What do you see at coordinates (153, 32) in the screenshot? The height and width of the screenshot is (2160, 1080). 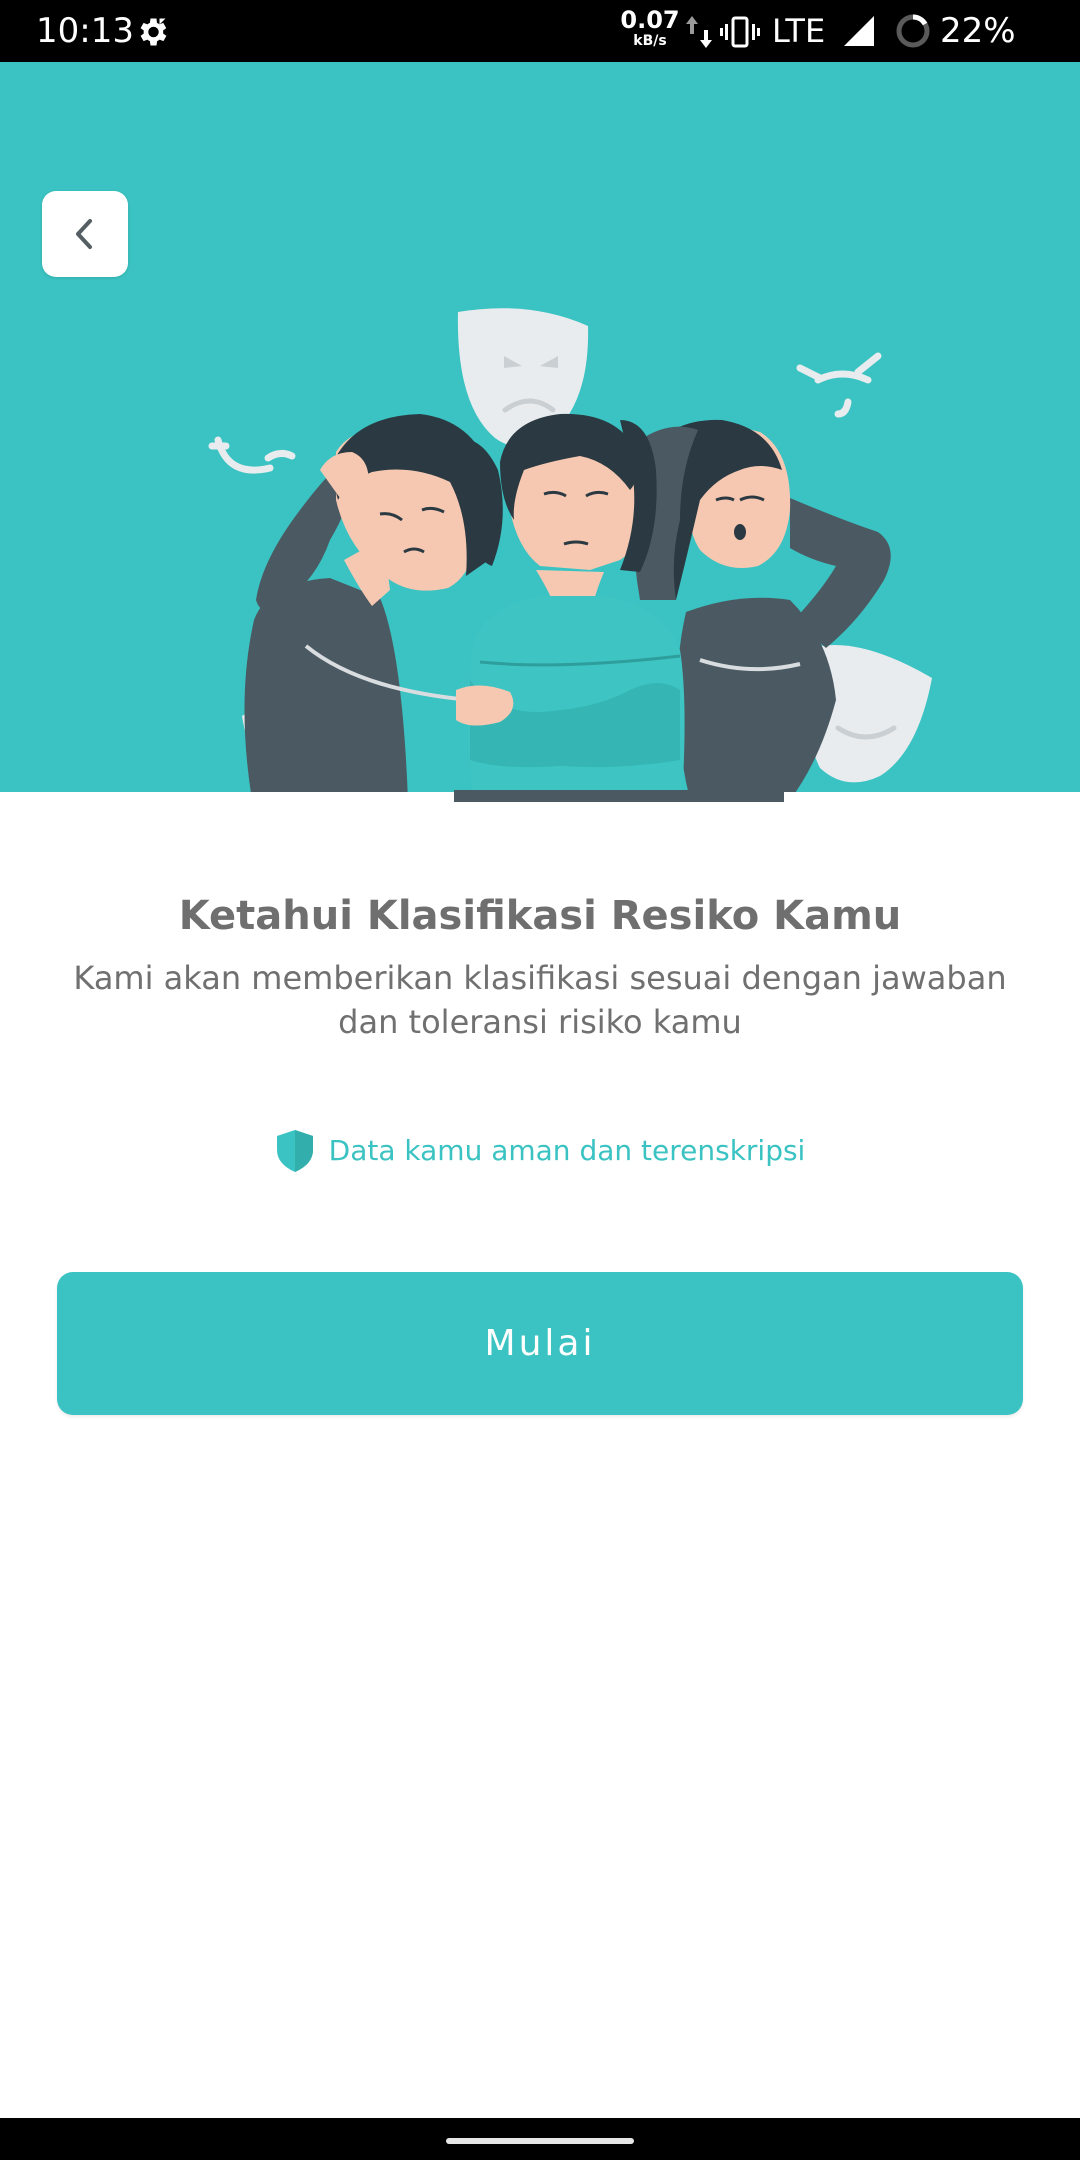 I see `gear-icon` at bounding box center [153, 32].